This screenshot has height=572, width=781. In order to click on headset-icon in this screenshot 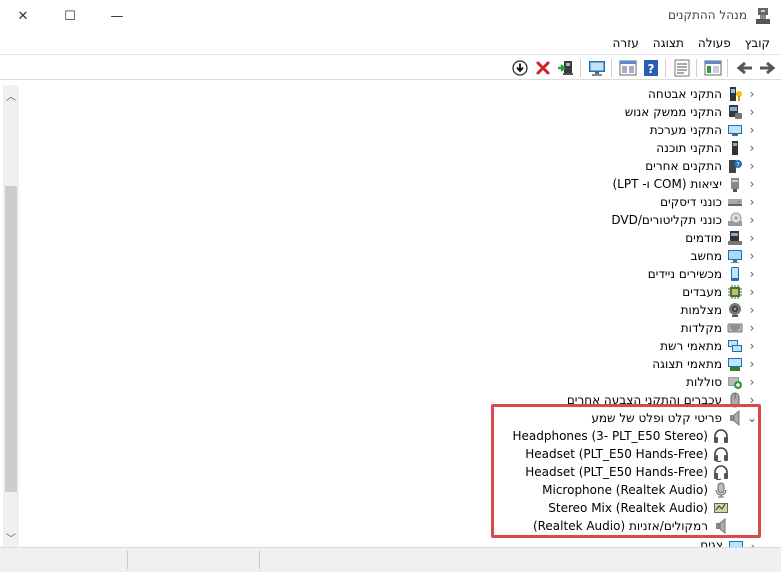, I will do `click(721, 472)`.